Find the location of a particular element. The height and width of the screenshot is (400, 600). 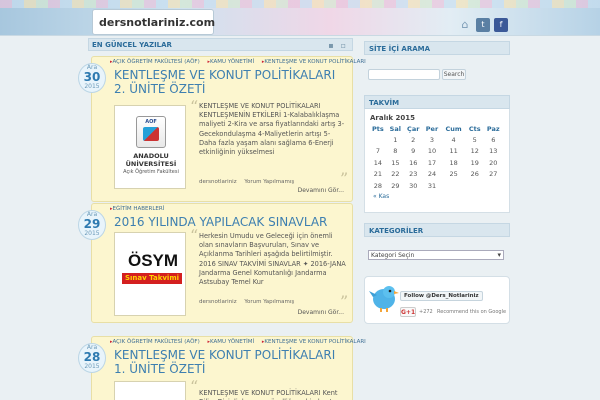

calendar-day: 28 is located at coordinates (378, 185).